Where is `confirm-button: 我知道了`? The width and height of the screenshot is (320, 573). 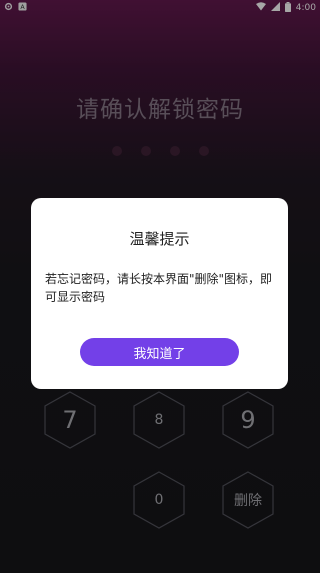
confirm-button: 我知道了 is located at coordinates (159, 352).